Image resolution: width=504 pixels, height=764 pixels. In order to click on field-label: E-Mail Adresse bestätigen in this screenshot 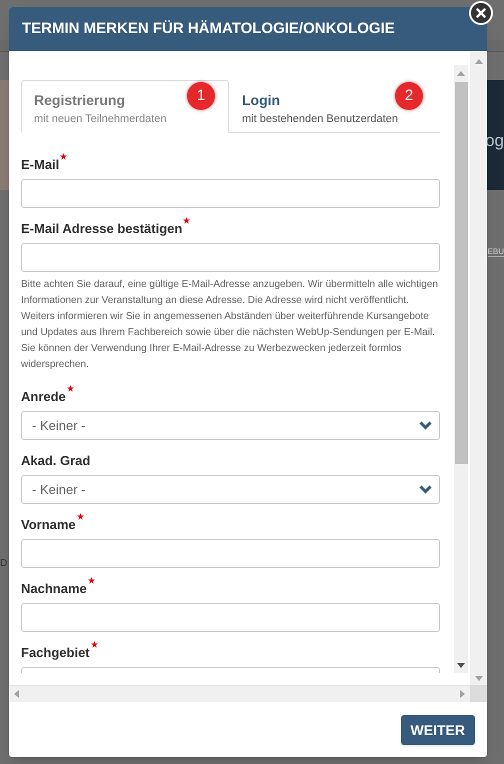, I will do `click(101, 229)`.